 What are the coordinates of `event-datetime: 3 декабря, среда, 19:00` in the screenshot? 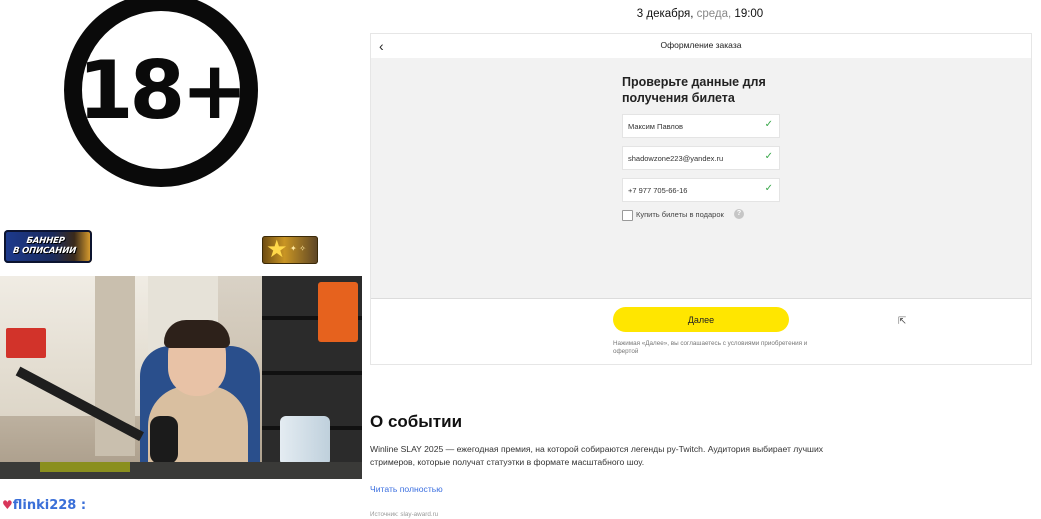 It's located at (700, 14).